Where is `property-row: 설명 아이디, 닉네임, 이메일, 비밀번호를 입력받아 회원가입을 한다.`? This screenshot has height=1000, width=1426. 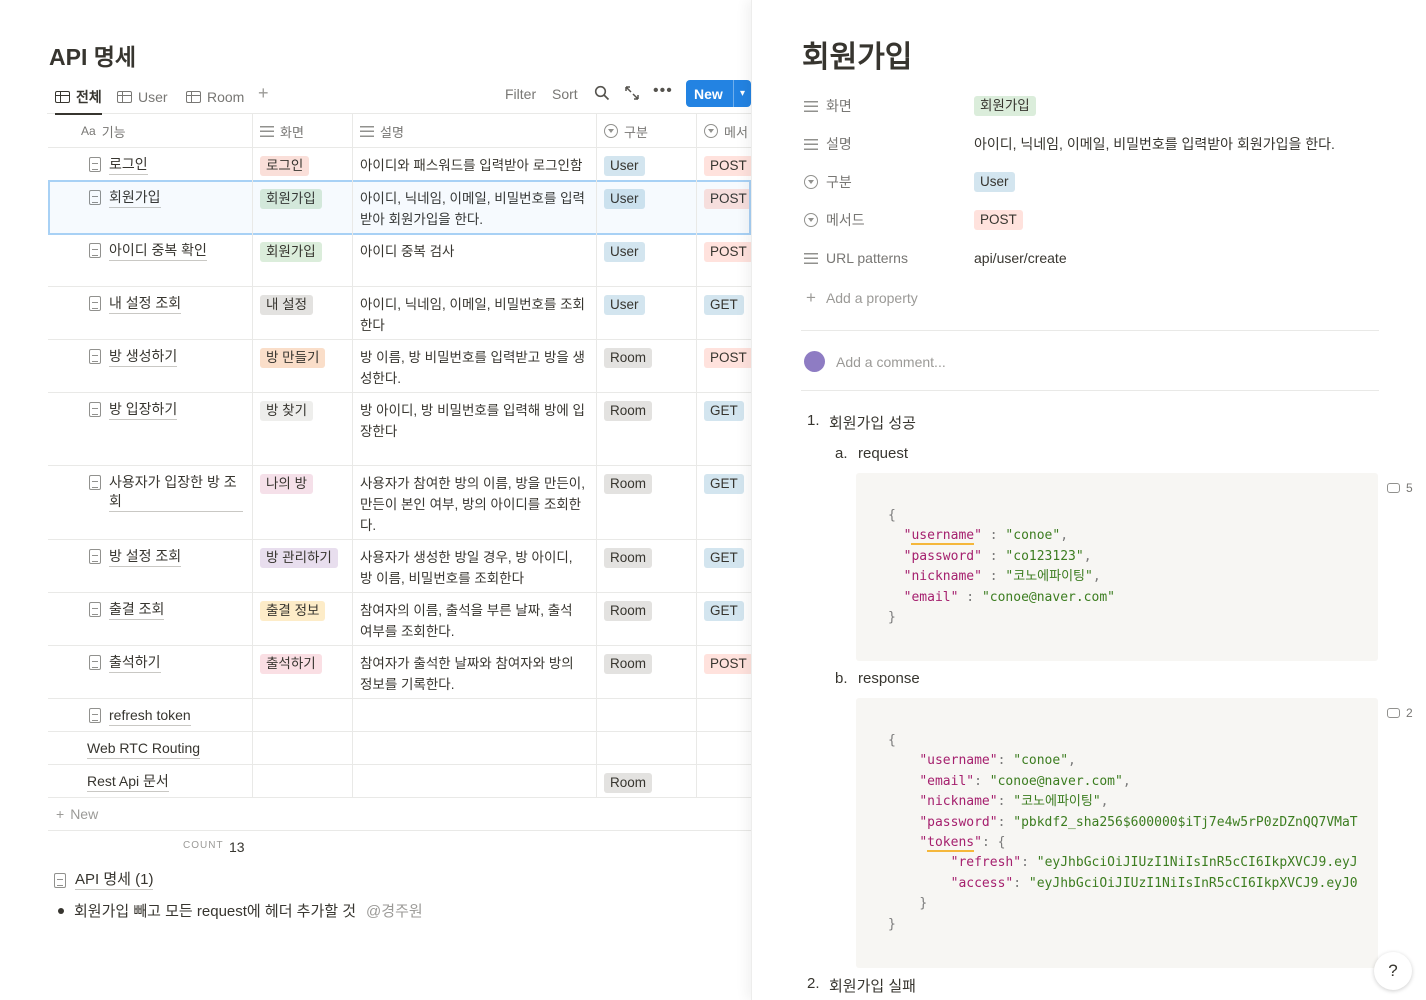
property-row: 설명 아이디, 닉네임, 이메일, 비밀번호를 입력받아 회원가입을 한다. is located at coordinates (1104, 144).